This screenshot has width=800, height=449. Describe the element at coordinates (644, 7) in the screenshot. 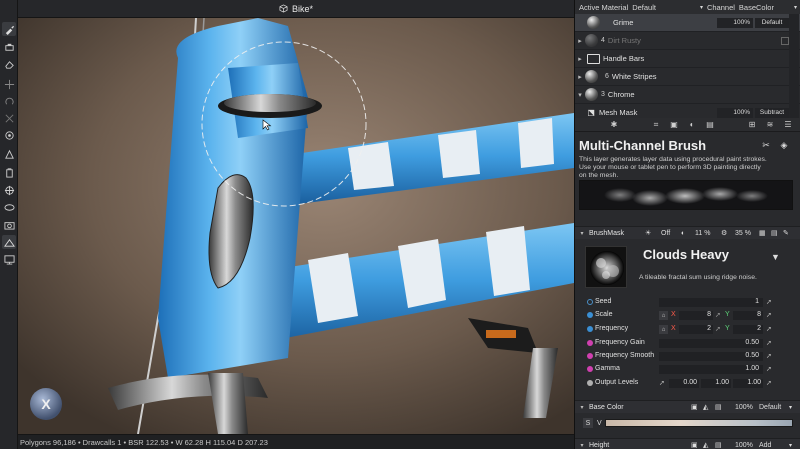

I see `active-material-select: Default` at that location.